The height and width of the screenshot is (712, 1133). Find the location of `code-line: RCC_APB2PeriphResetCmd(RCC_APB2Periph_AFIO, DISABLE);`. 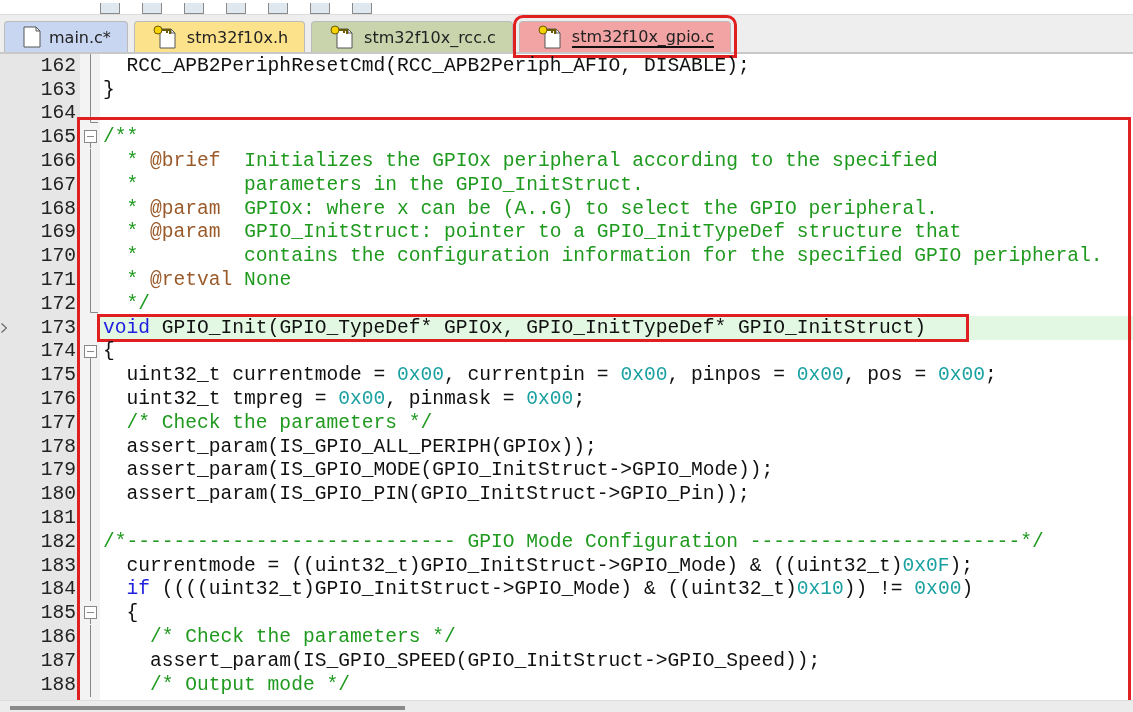

code-line: RCC_APB2PeriphResetCmd(RCC_APB2Periph_AFIO, DISABLE); is located at coordinates (437, 65).